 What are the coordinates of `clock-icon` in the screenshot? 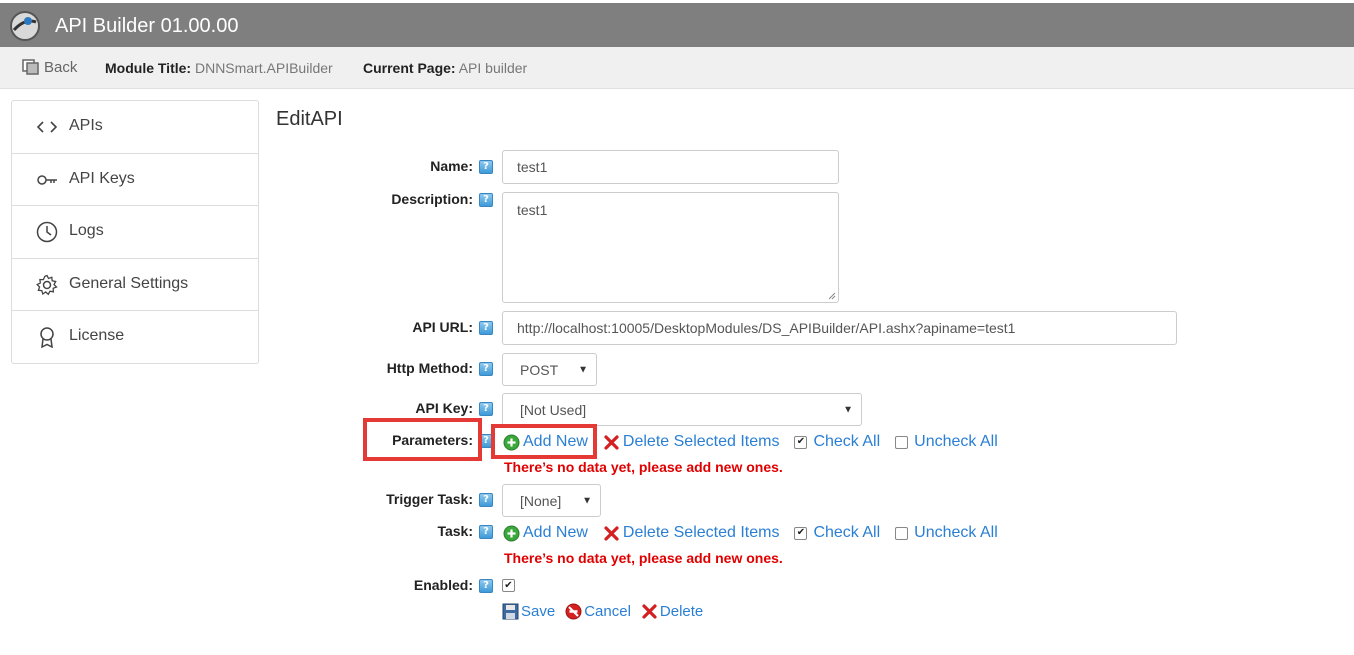 It's located at (47, 232).